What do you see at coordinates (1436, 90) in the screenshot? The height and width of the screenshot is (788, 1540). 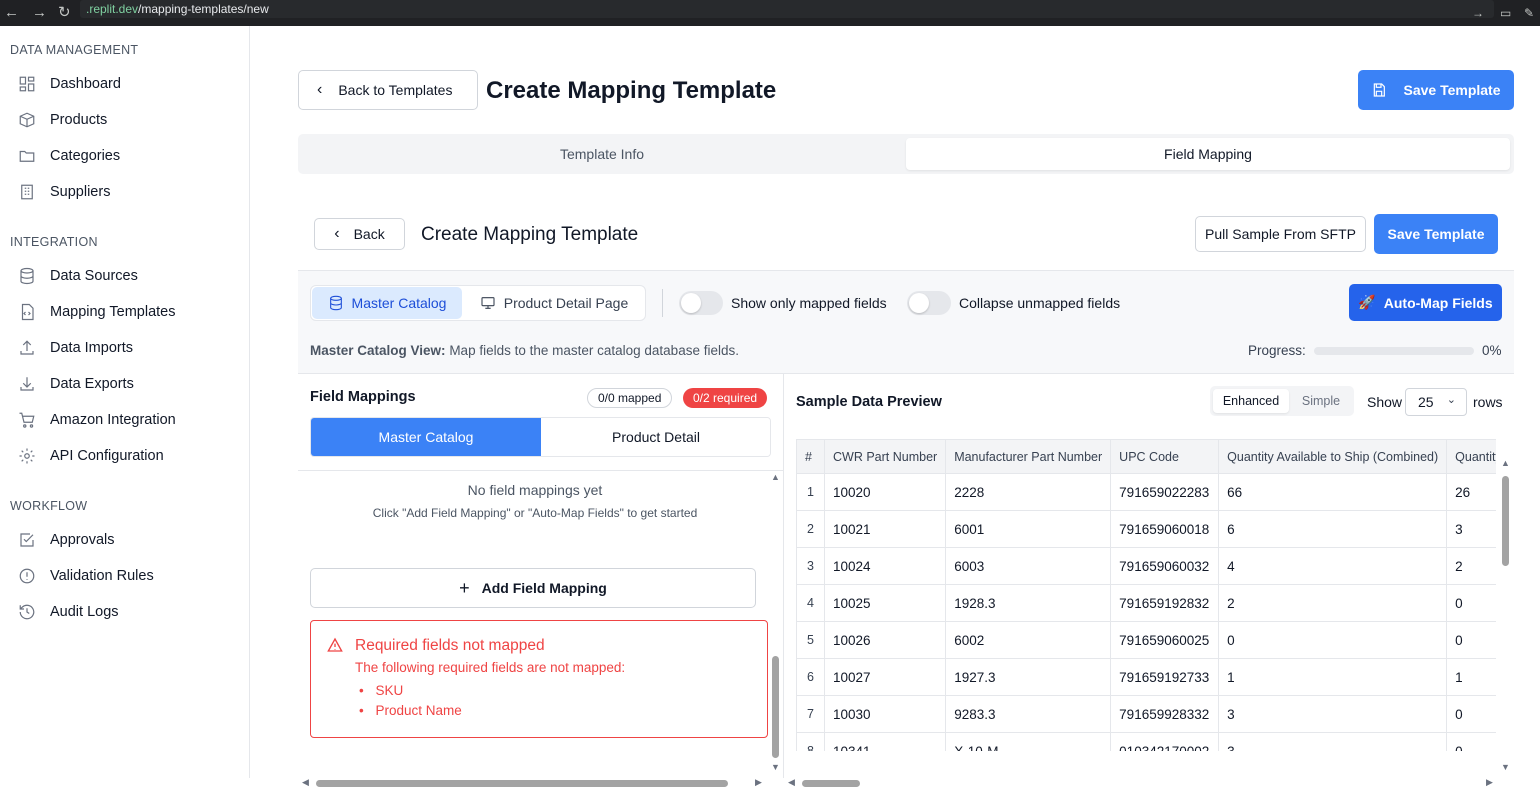 I see `save-template-button: Save Template` at bounding box center [1436, 90].